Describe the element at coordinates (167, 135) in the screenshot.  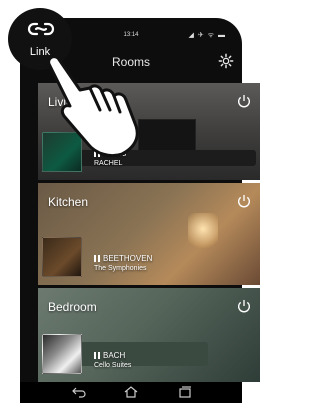
I see `room-scene-tv` at that location.